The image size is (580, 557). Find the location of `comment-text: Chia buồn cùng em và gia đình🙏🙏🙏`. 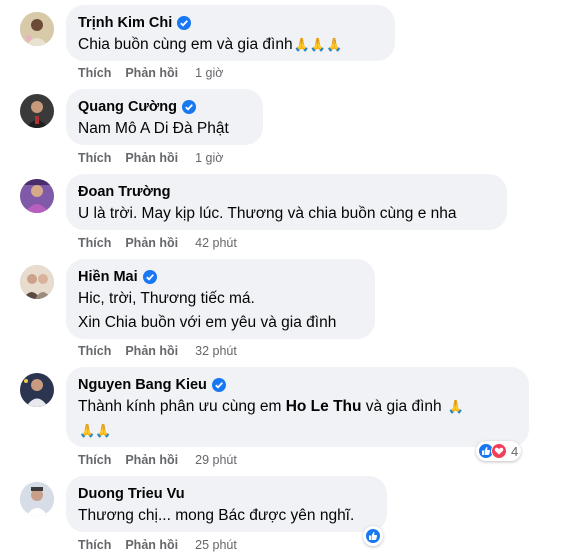

comment-text: Chia buồn cùng em và gia đình🙏🙏🙏 is located at coordinates (230, 45).